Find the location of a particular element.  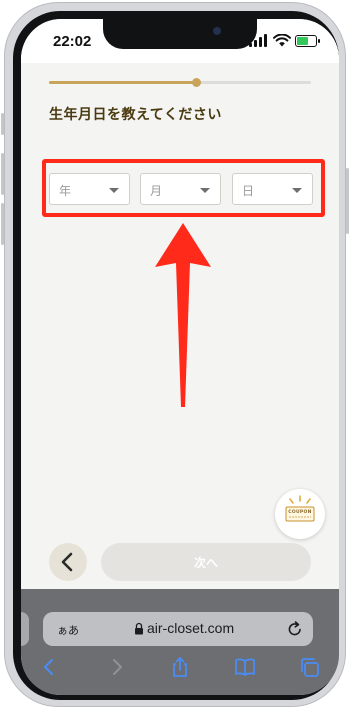

url-text: air-closet.com is located at coordinates (191, 628).